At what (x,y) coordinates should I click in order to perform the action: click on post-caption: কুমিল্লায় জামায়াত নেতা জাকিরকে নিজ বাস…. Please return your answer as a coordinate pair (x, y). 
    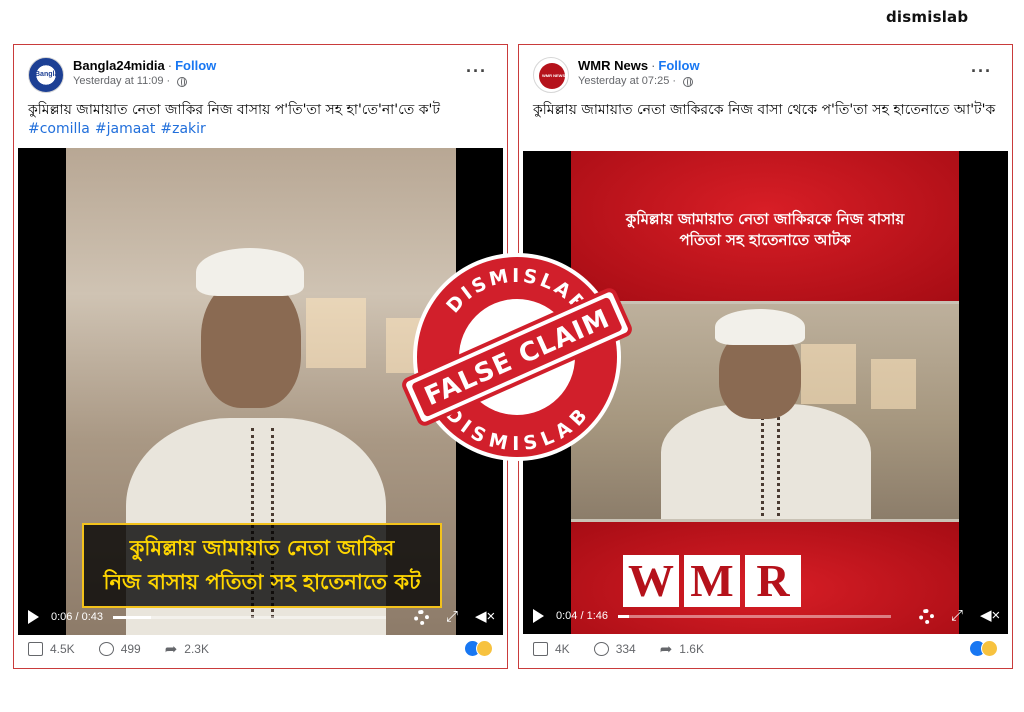
    Looking at the image, I should click on (765, 110).